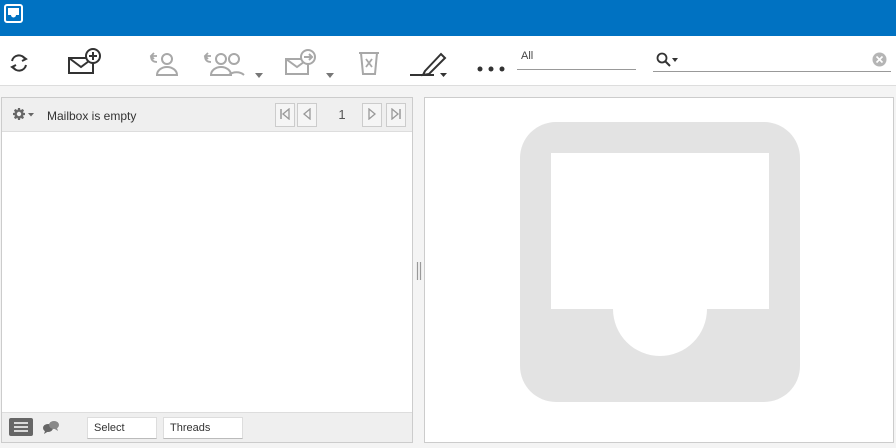  I want to click on refresh-icon, so click(19, 63).